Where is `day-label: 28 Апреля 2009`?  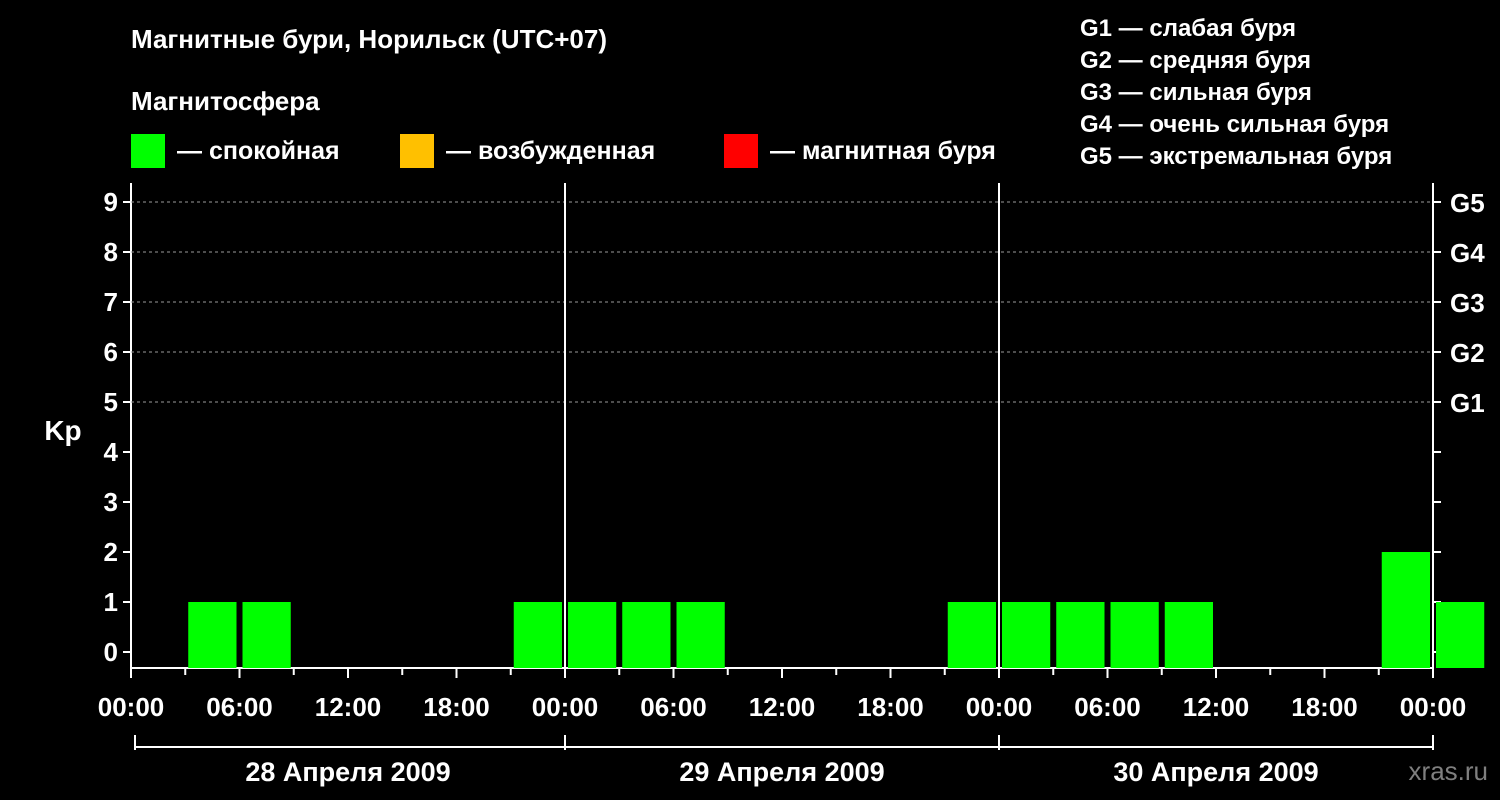 day-label: 28 Апреля 2009 is located at coordinates (347, 772).